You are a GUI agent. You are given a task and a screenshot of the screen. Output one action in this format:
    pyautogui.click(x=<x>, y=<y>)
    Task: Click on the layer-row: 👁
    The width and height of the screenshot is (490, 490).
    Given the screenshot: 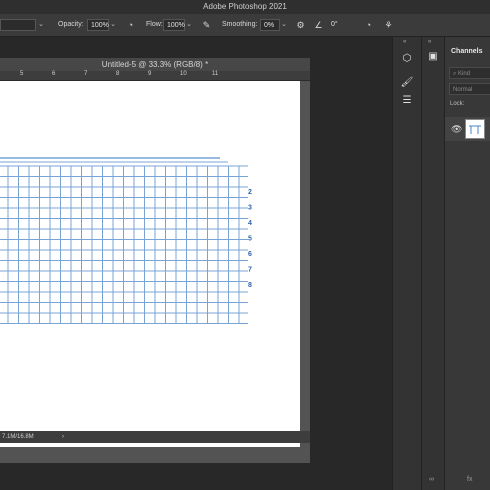 What is the action you would take?
    pyautogui.click(x=467, y=129)
    